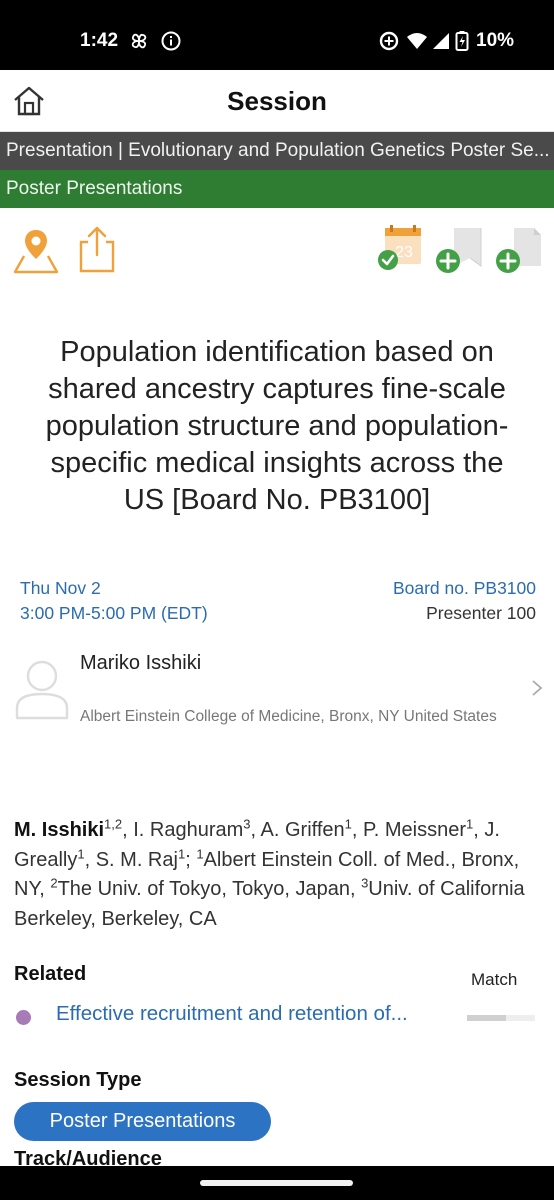  I want to click on related-topic-dot, so click(23, 1017).